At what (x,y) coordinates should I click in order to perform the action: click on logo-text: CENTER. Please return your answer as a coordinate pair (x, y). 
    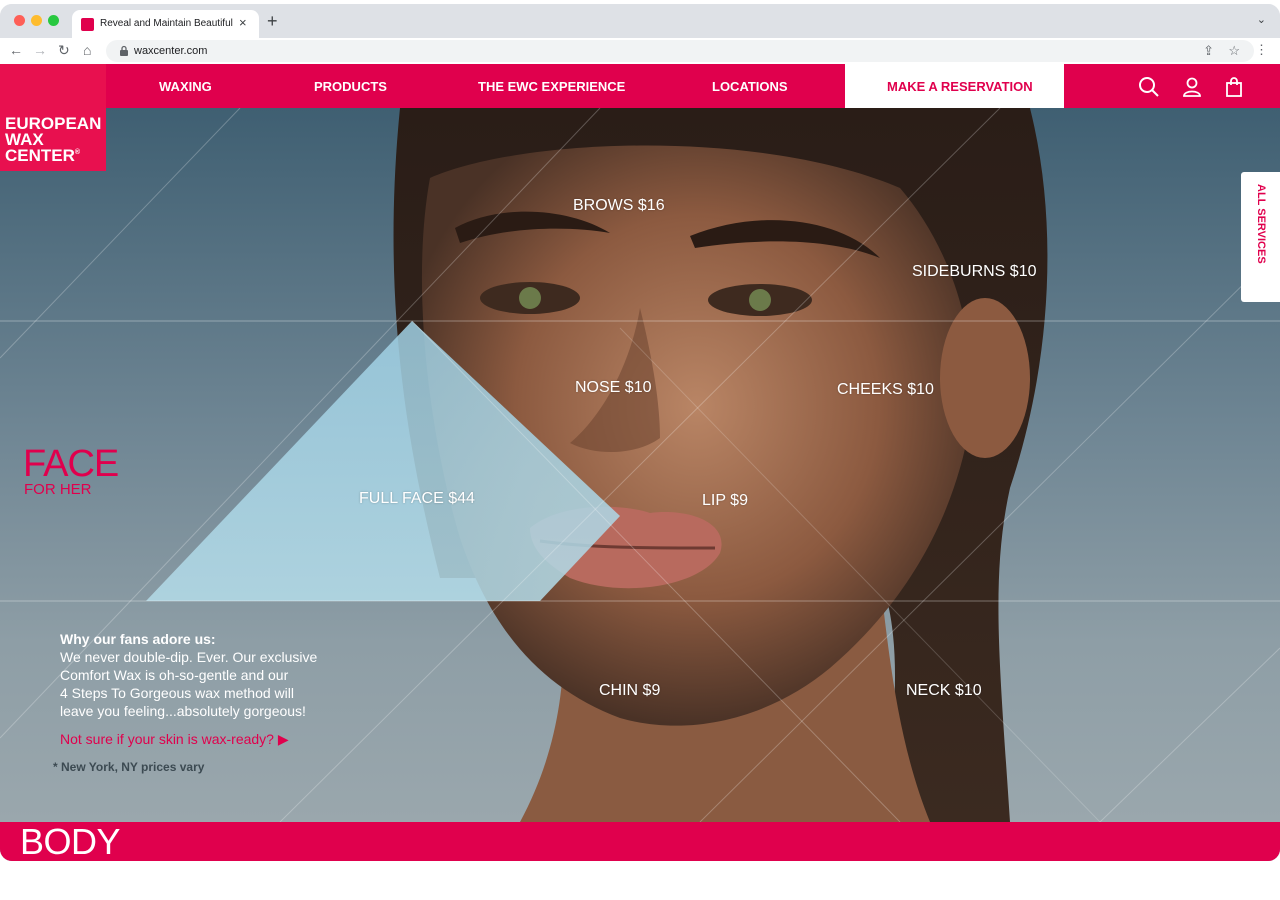
    Looking at the image, I should click on (40, 155).